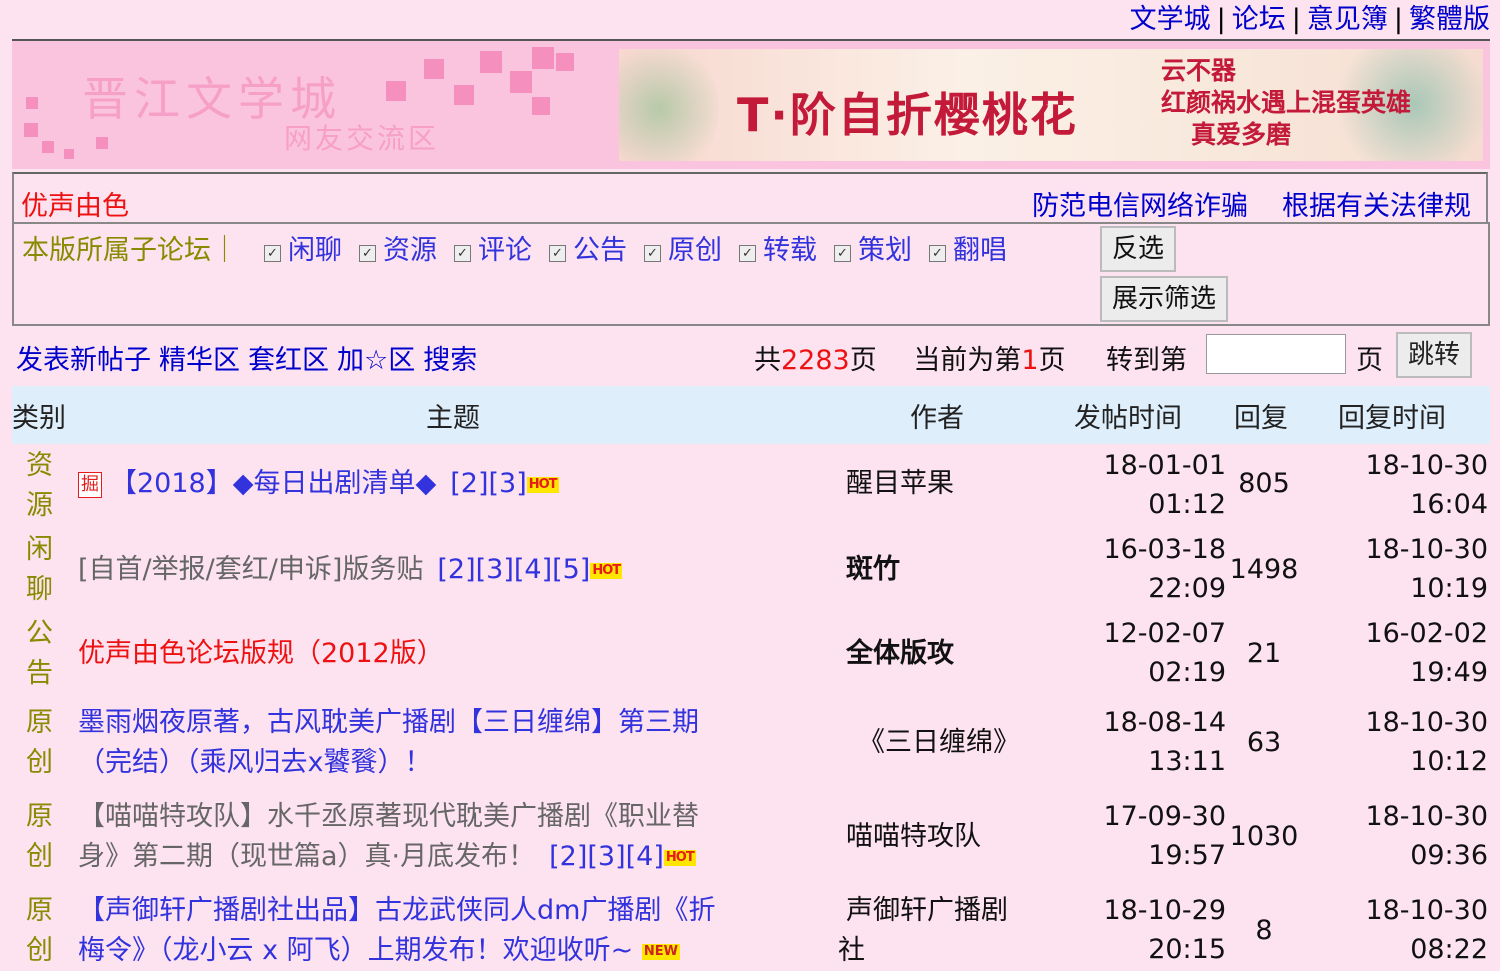  What do you see at coordinates (288, 360) in the screenshot?
I see `highlighted-link: 套红区` at bounding box center [288, 360].